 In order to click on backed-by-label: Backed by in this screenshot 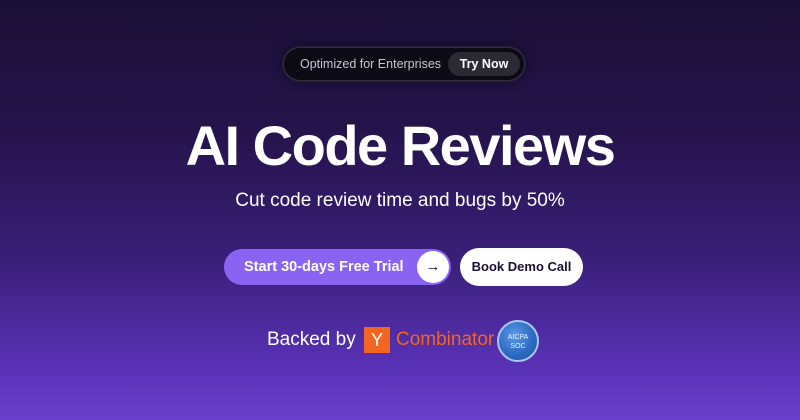, I will do `click(311, 339)`.